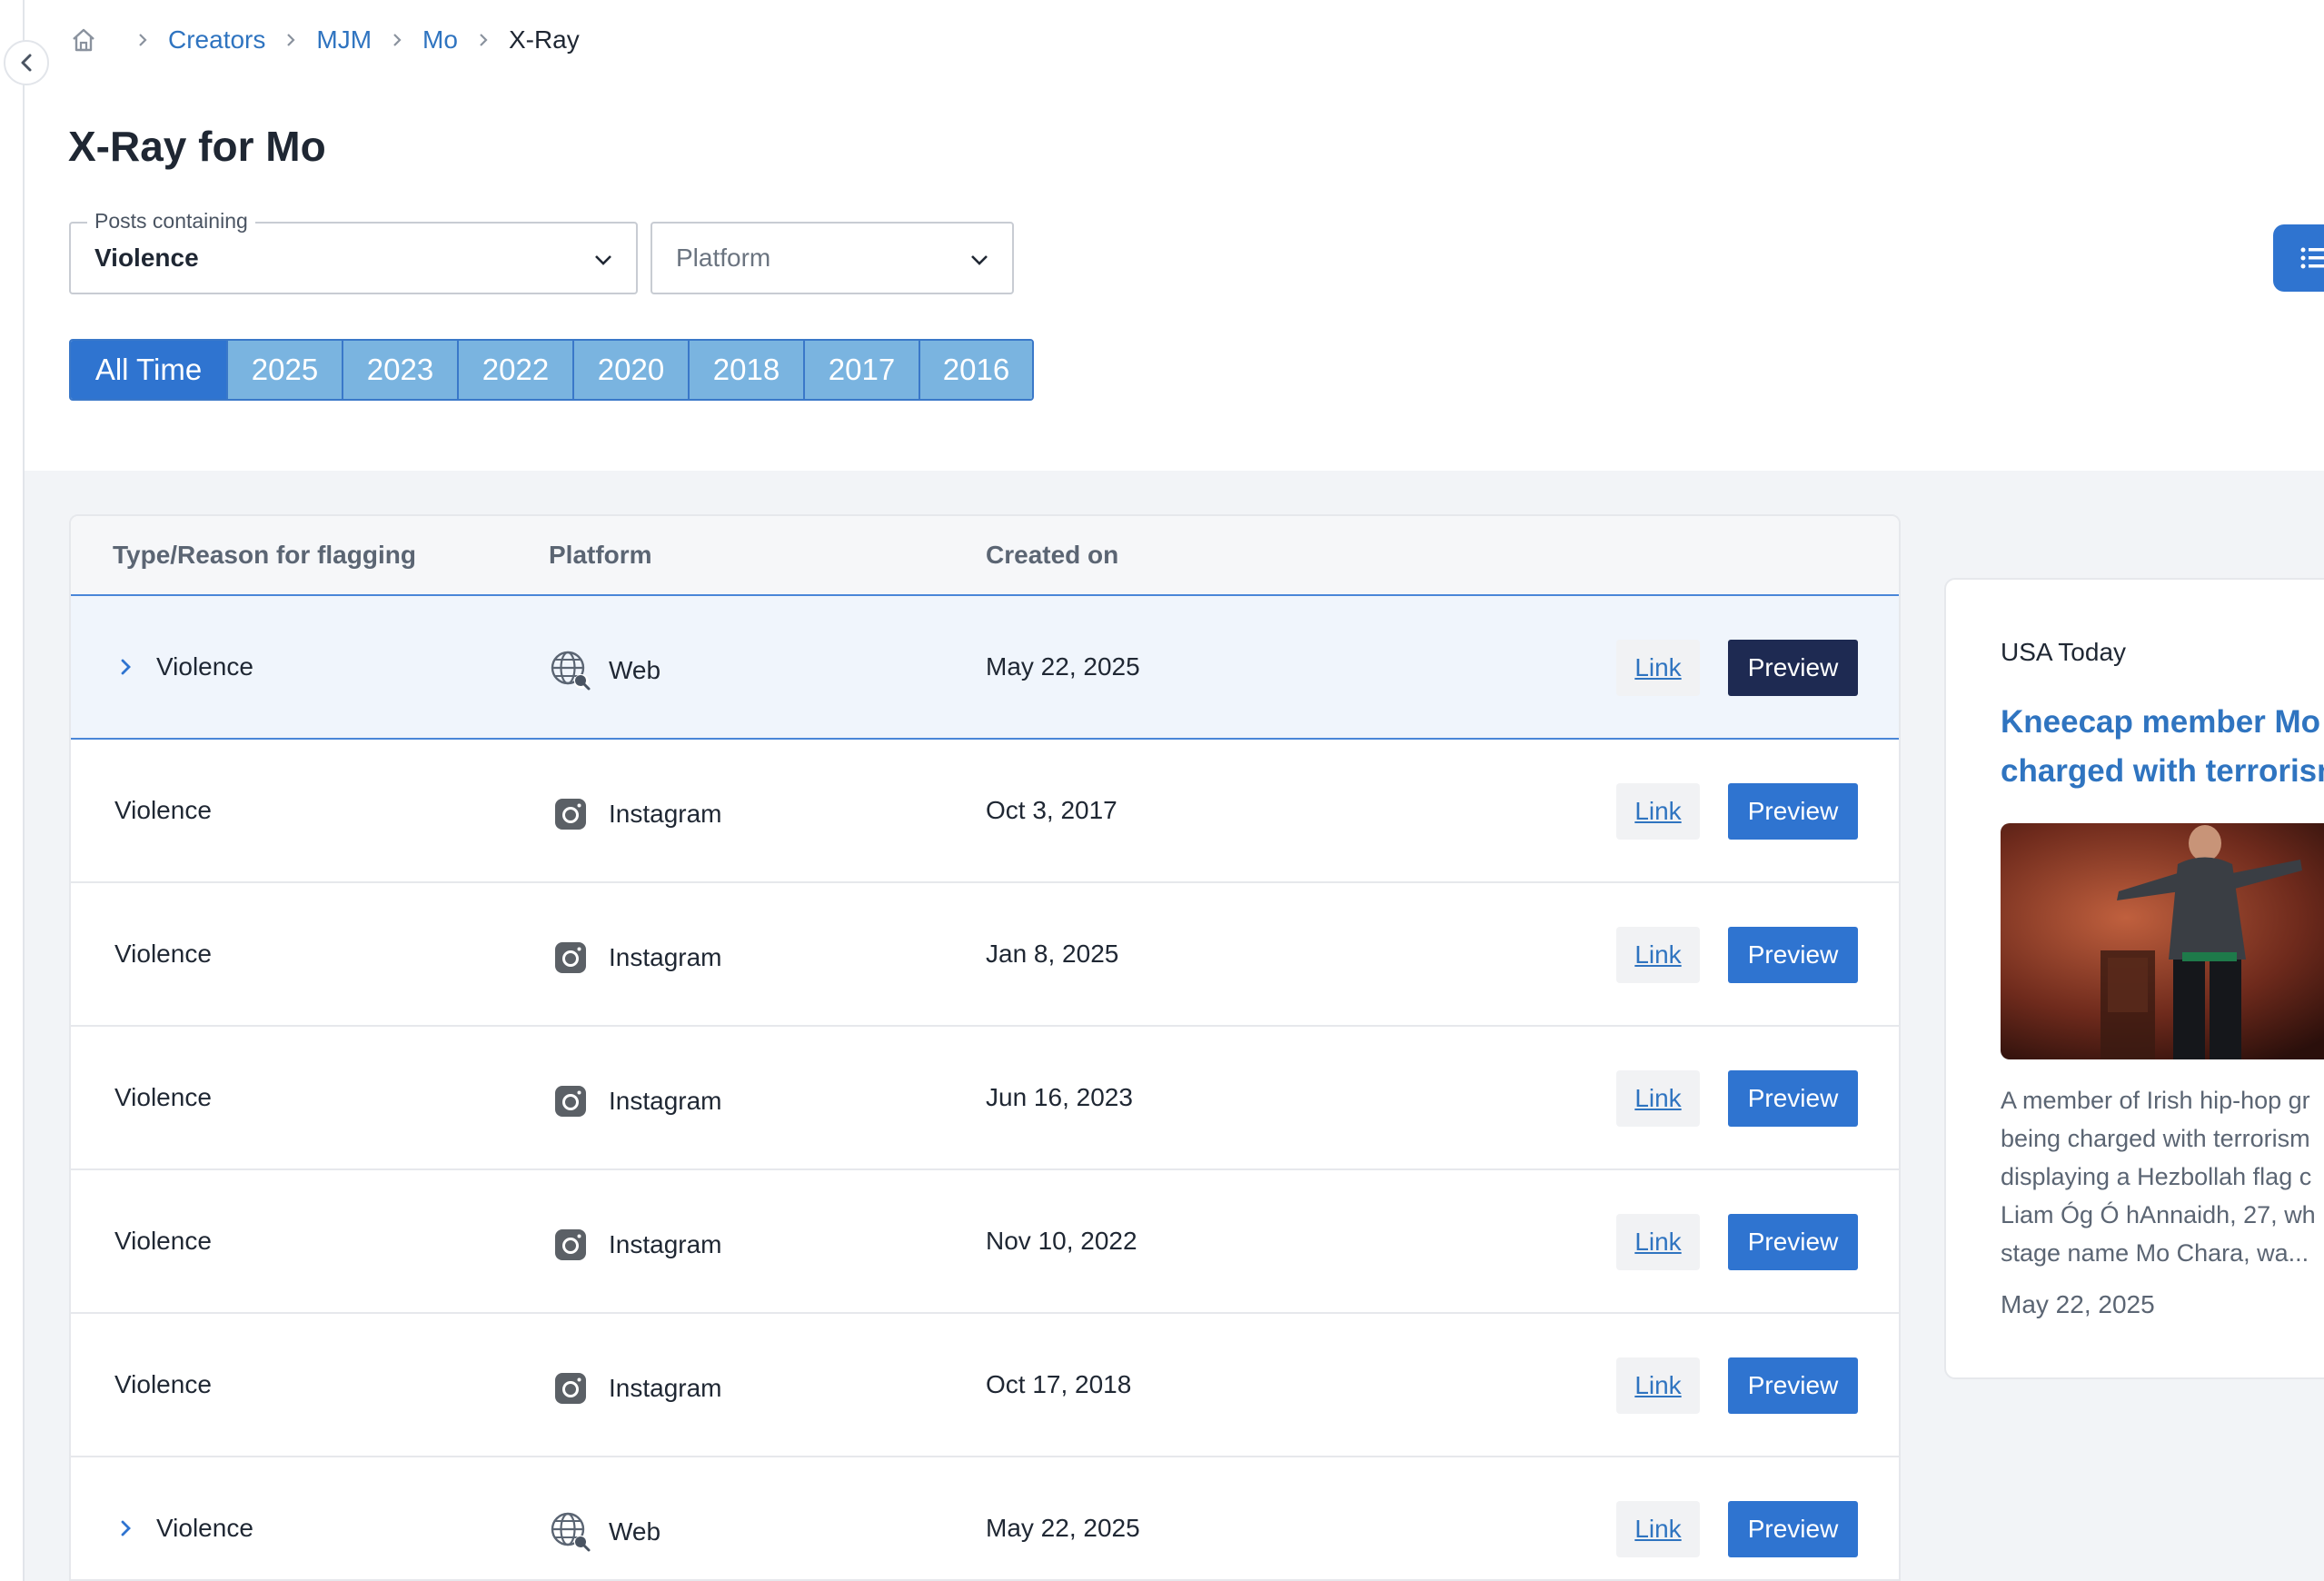  Describe the element at coordinates (2298, 258) in the screenshot. I see `list-view-button` at that location.